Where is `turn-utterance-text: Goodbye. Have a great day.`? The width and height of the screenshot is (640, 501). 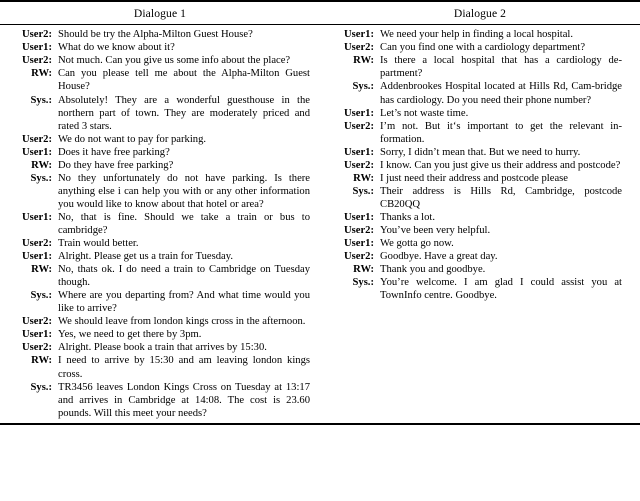 turn-utterance-text: Goodbye. Have a great day. is located at coordinates (439, 257).